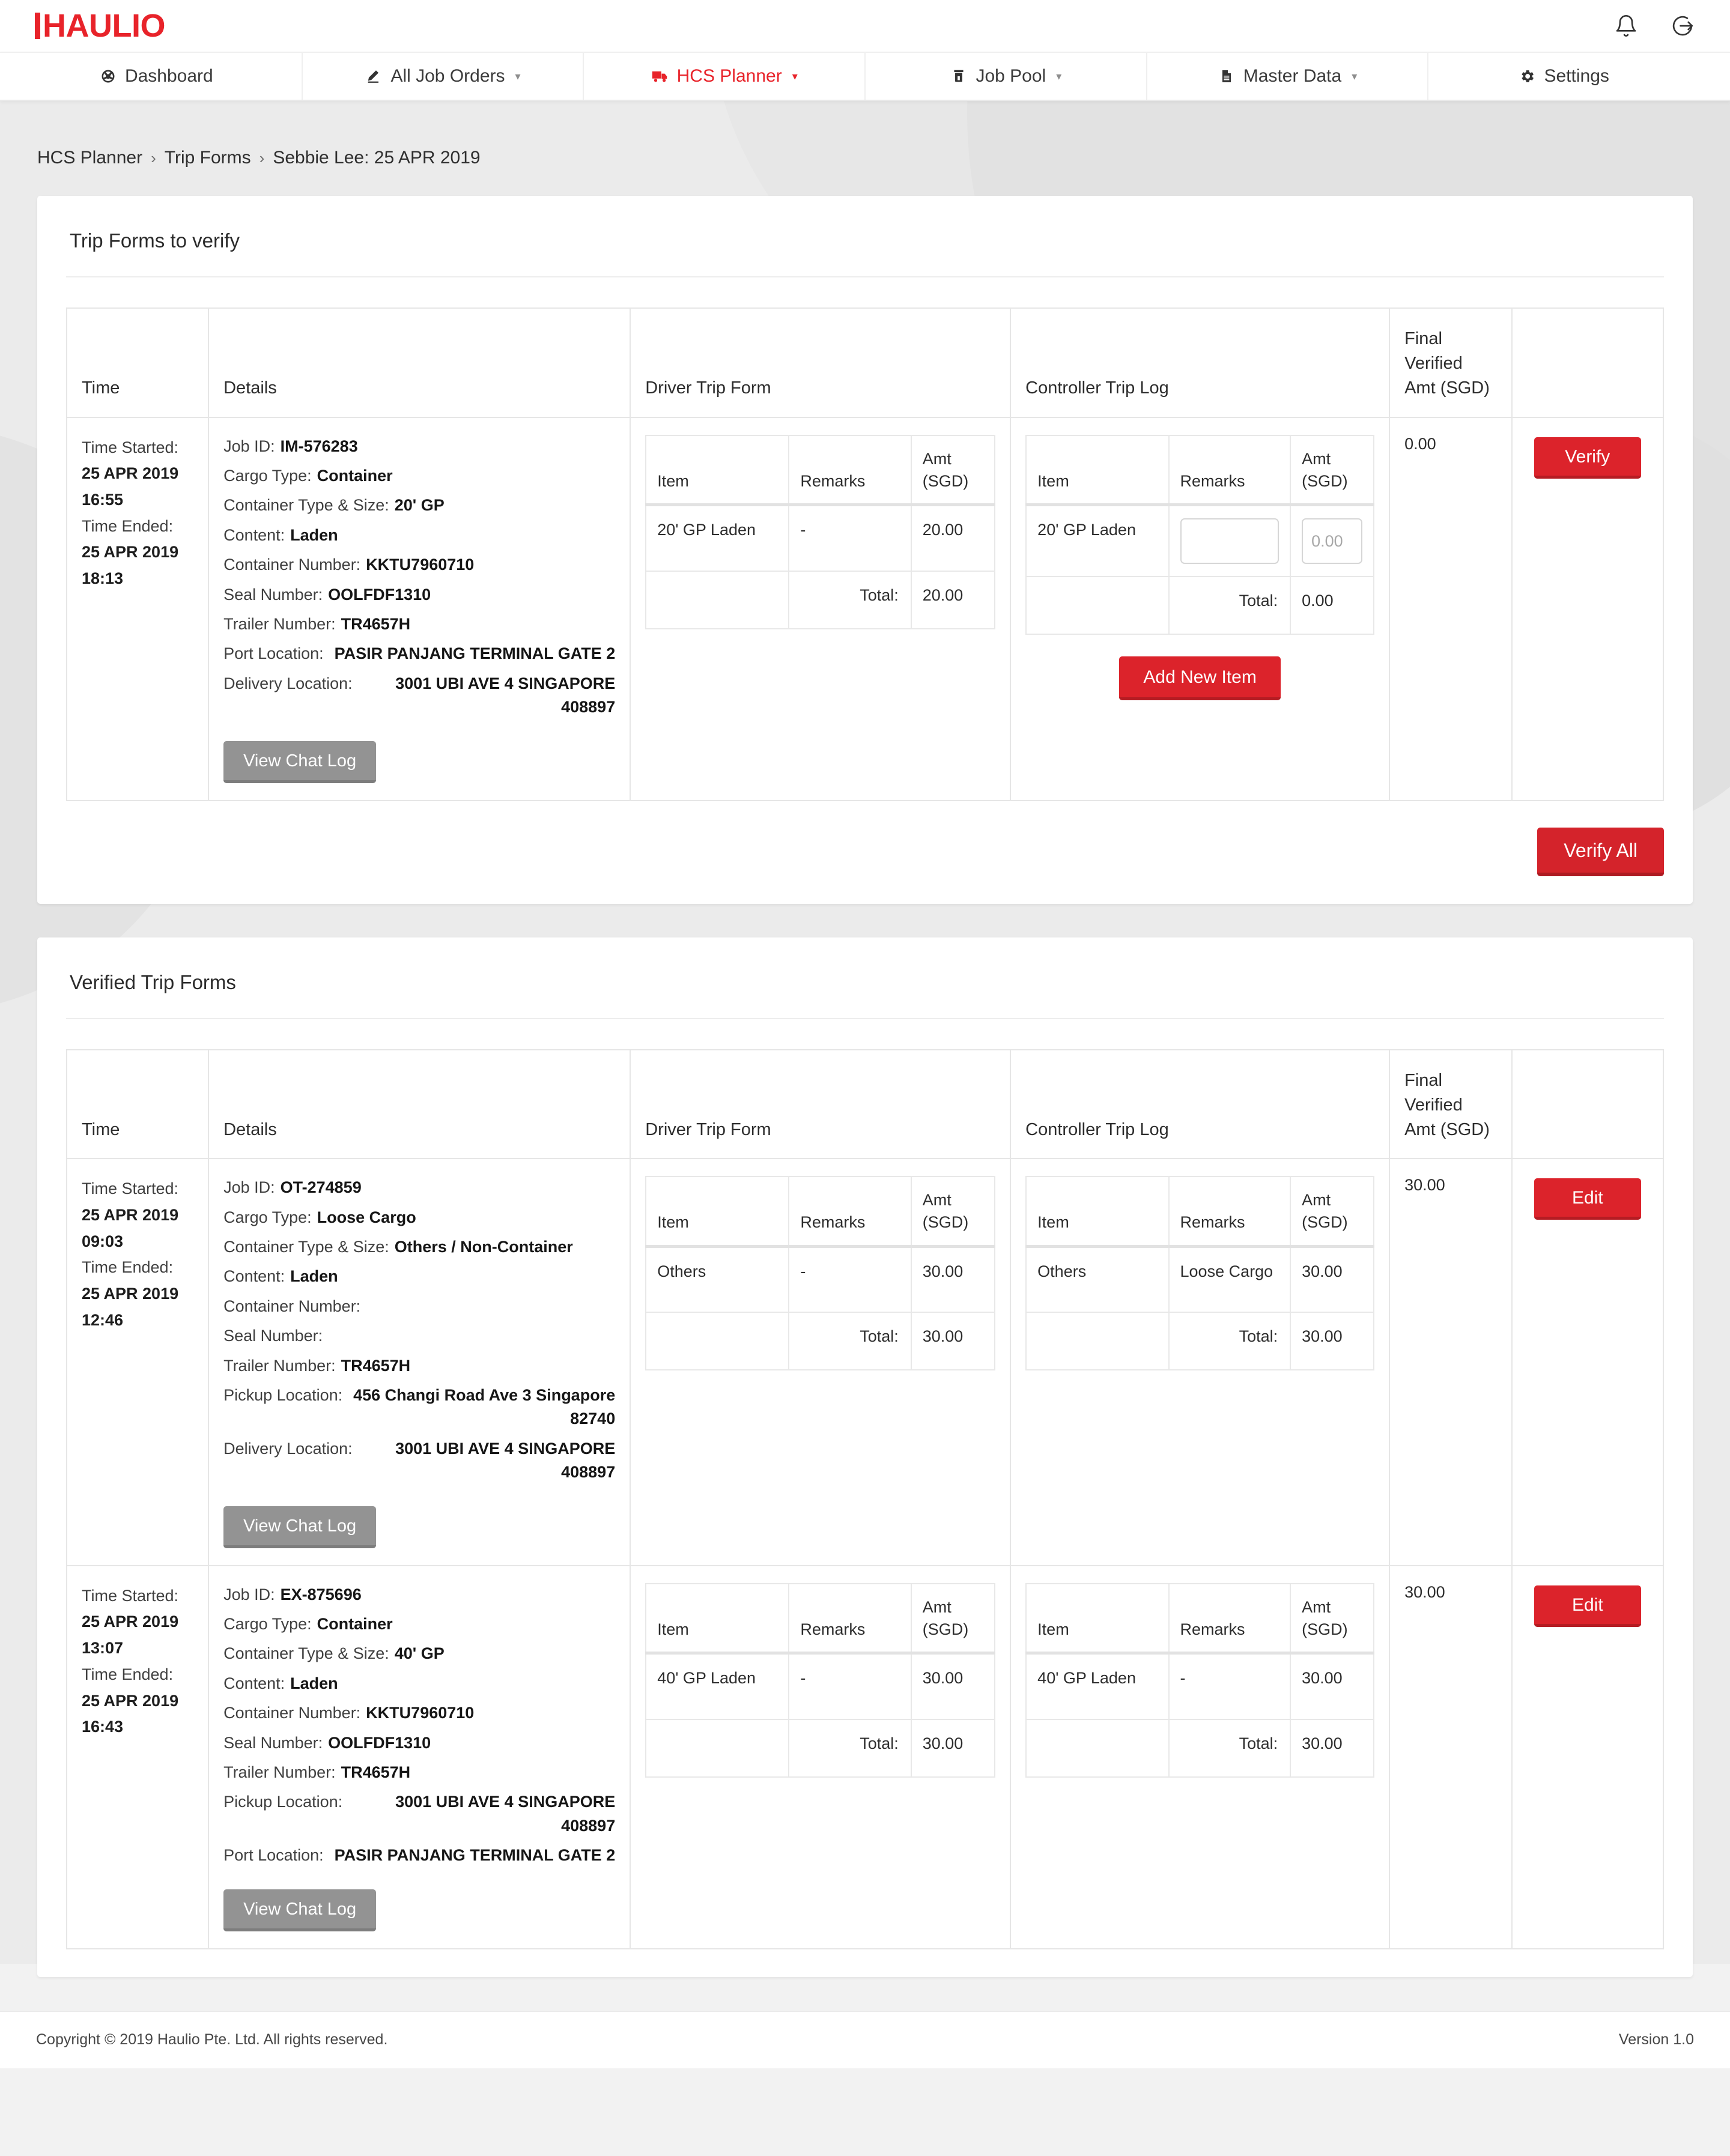 The width and height of the screenshot is (1730, 2156). I want to click on detail-value: 456 Changi Road Ave 3 Singapore 82740, so click(484, 1407).